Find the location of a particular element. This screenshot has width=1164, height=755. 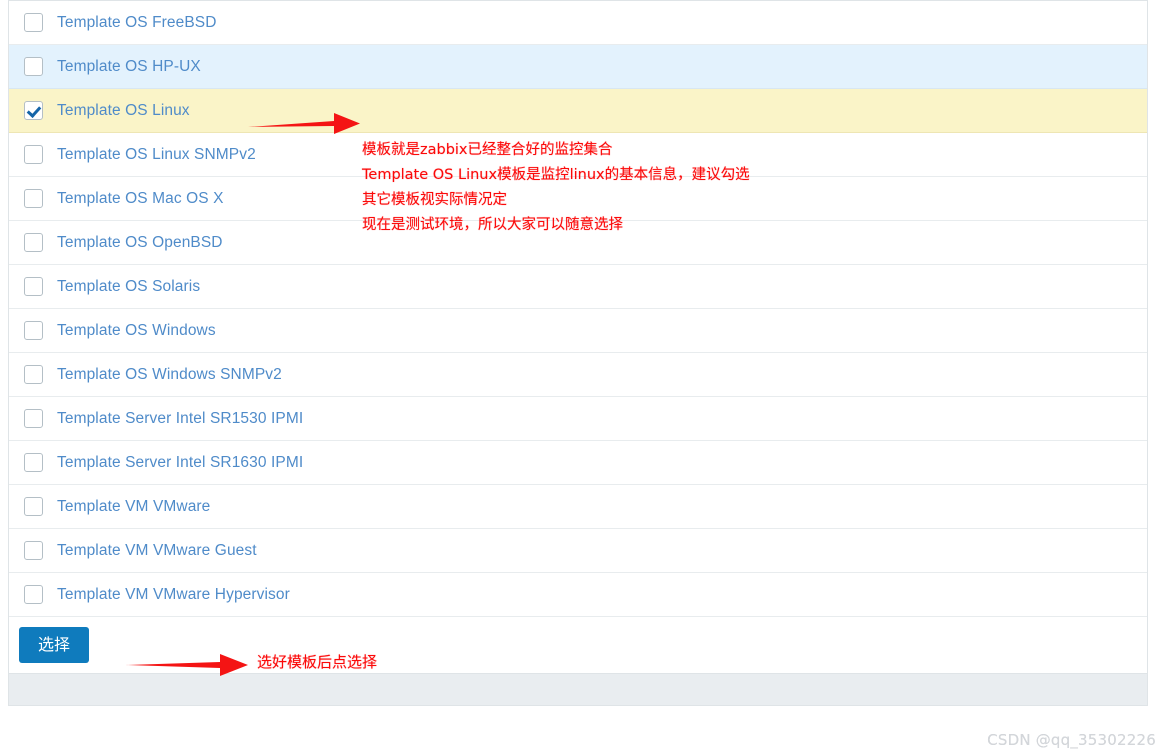

template-name-link: Template OS Linux is located at coordinates (123, 111).